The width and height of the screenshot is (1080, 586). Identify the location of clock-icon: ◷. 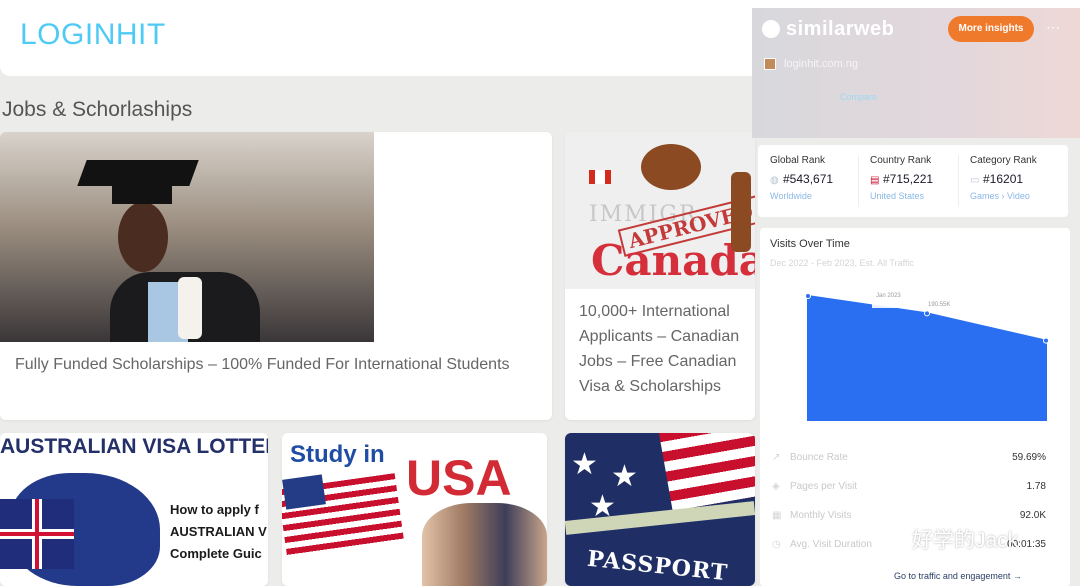
(776, 544).